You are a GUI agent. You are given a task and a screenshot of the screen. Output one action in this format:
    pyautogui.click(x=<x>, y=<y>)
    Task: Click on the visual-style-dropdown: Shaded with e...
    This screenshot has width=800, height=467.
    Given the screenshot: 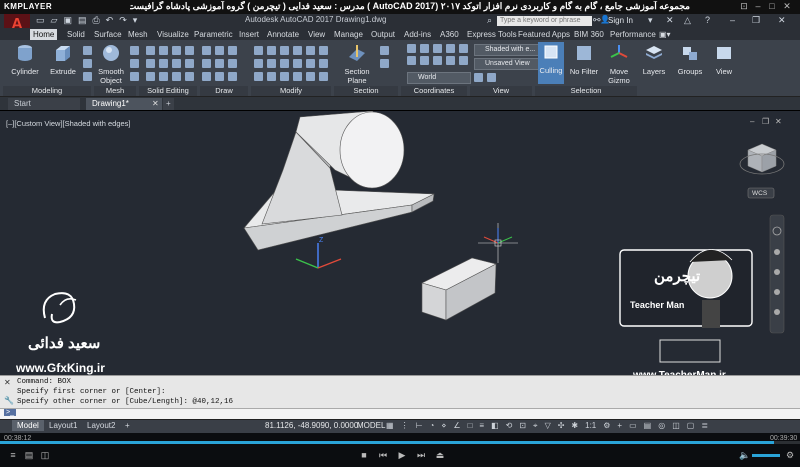 What is the action you would take?
    pyautogui.click(x=510, y=50)
    